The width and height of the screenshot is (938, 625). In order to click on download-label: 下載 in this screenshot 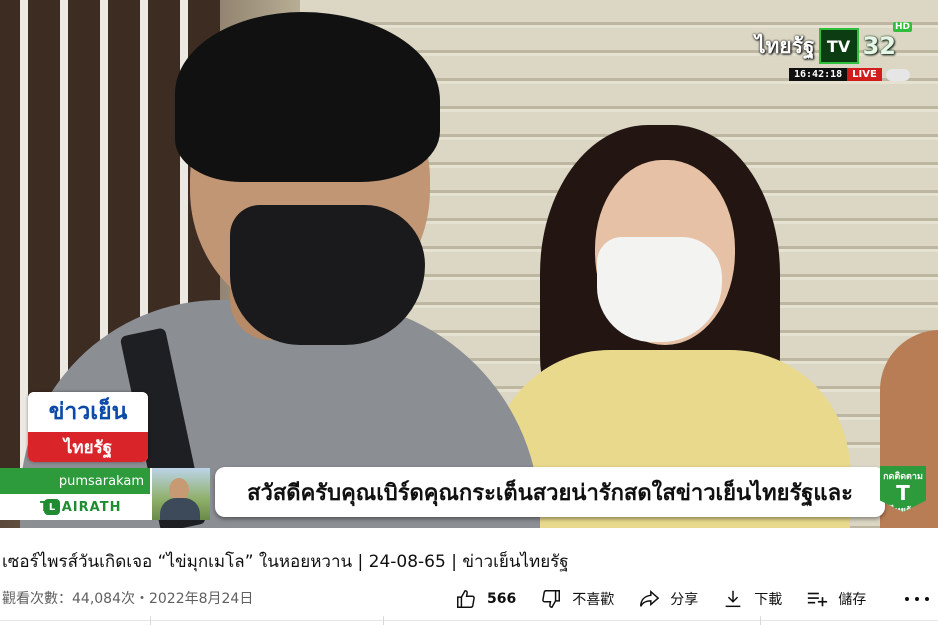, I will do `click(768, 600)`.